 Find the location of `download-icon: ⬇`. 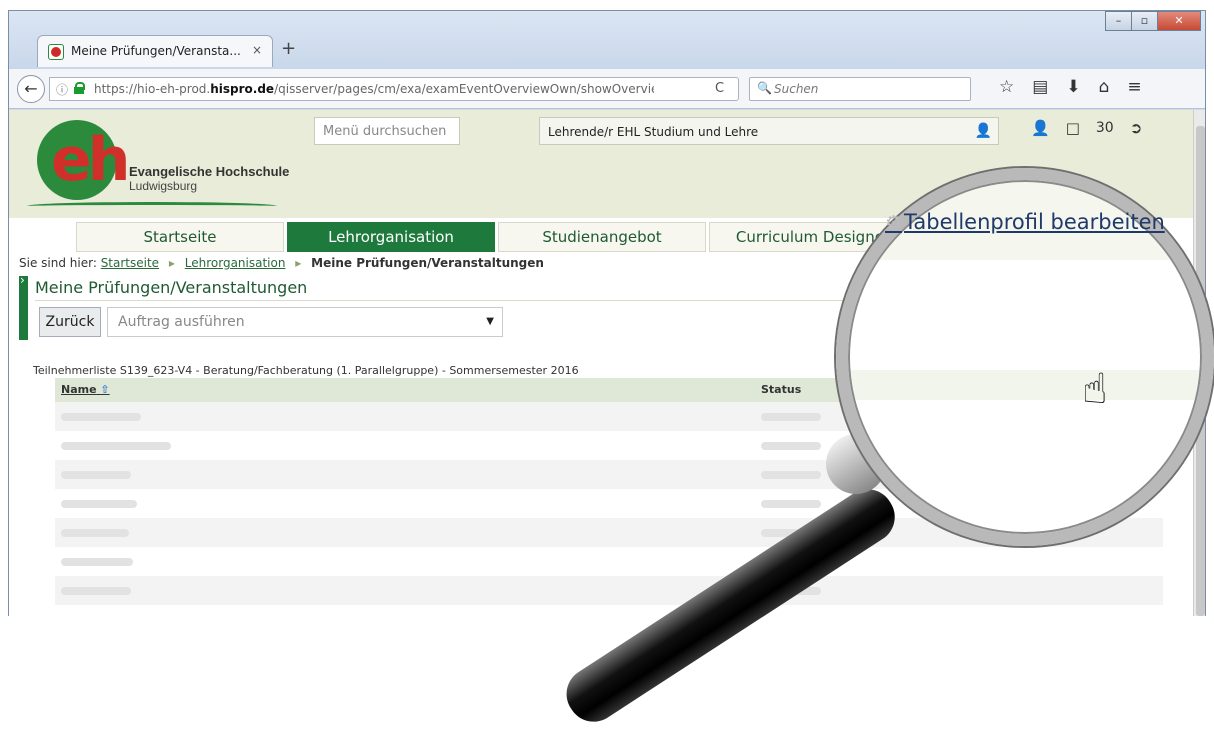

download-icon: ⬇ is located at coordinates (1073, 87).